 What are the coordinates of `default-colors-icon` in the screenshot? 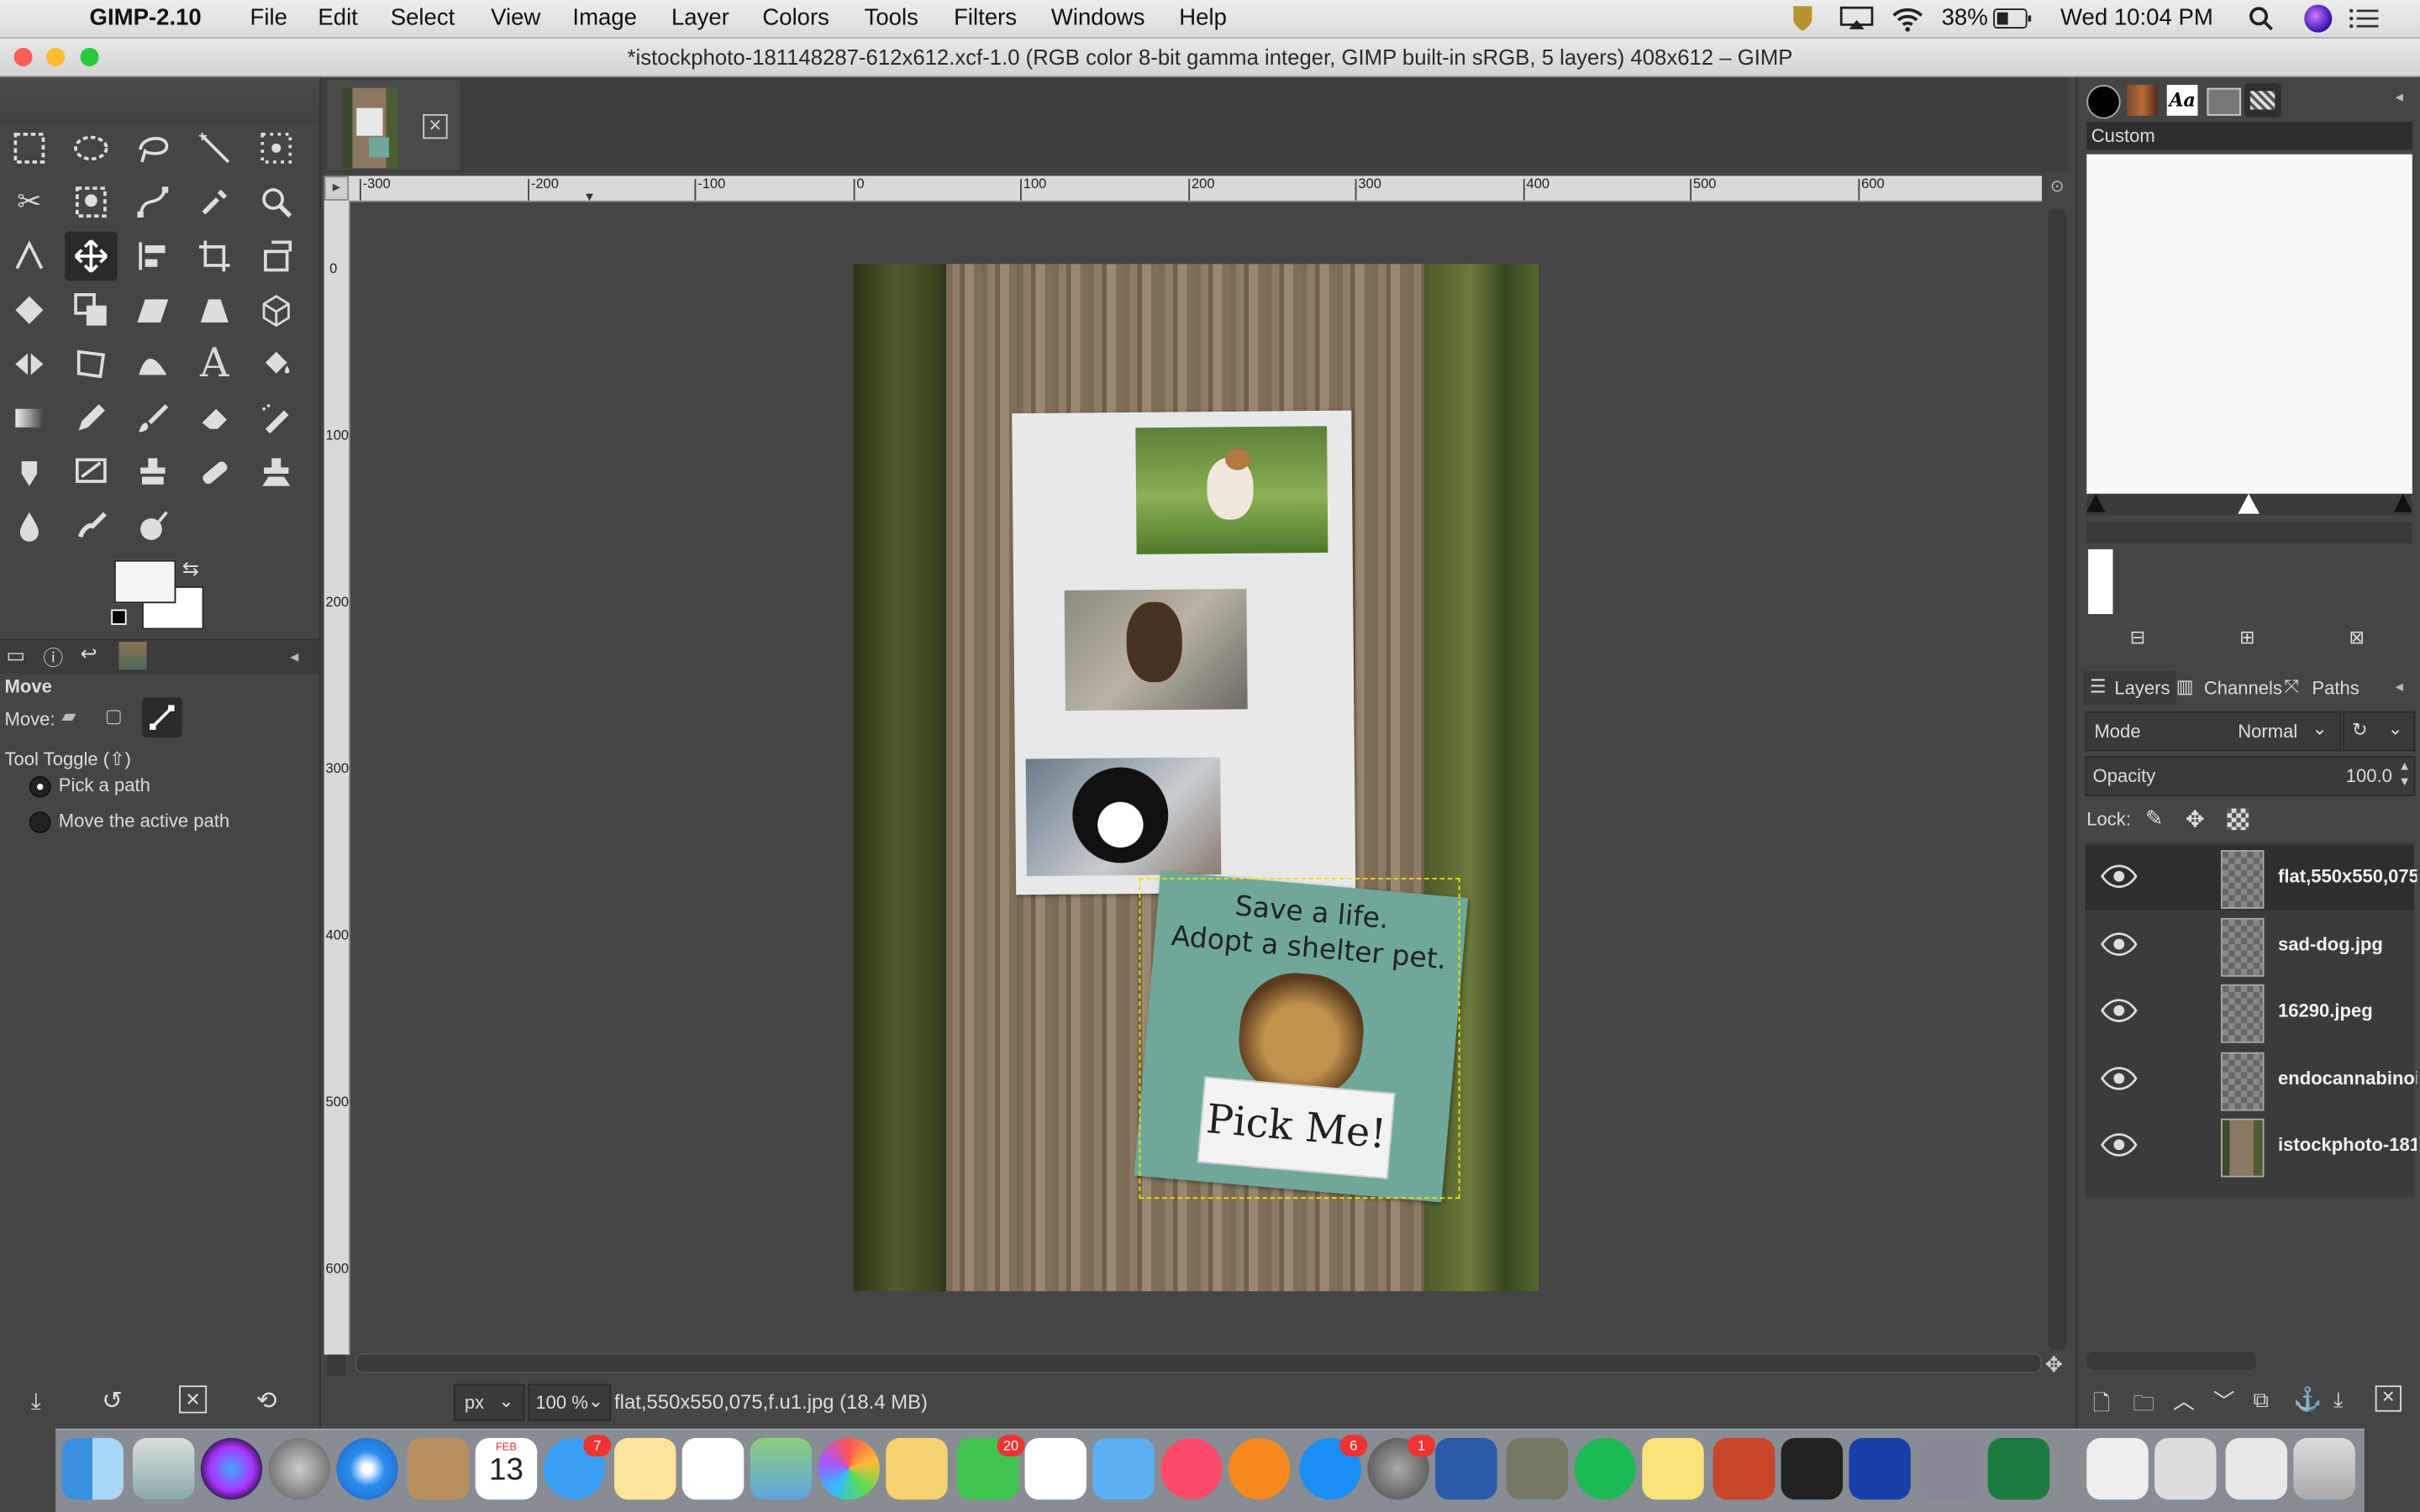 It's located at (119, 617).